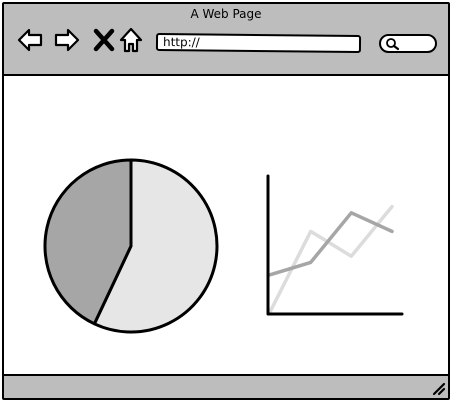  I want to click on line-chart, so click(335, 245).